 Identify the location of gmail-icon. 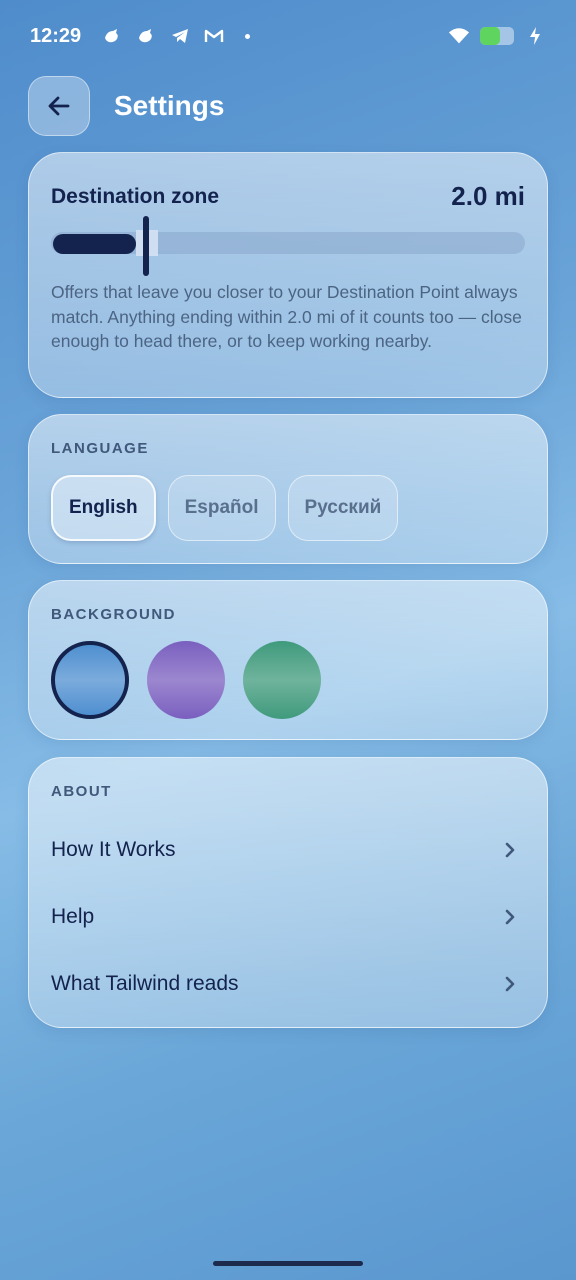
(214, 36).